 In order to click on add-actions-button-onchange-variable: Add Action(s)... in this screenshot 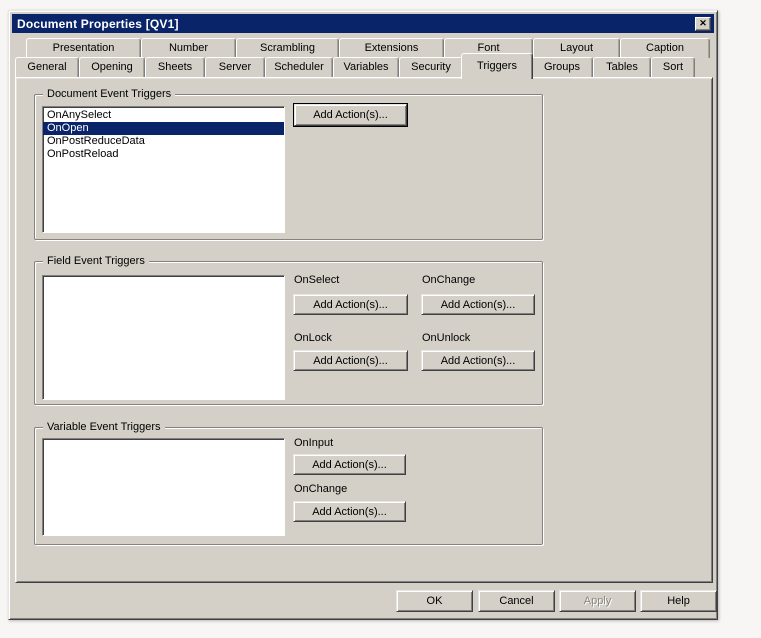, I will do `click(349, 511)`.